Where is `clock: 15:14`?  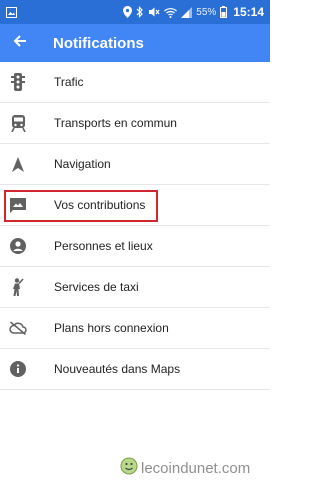
clock: 15:14 is located at coordinates (248, 12).